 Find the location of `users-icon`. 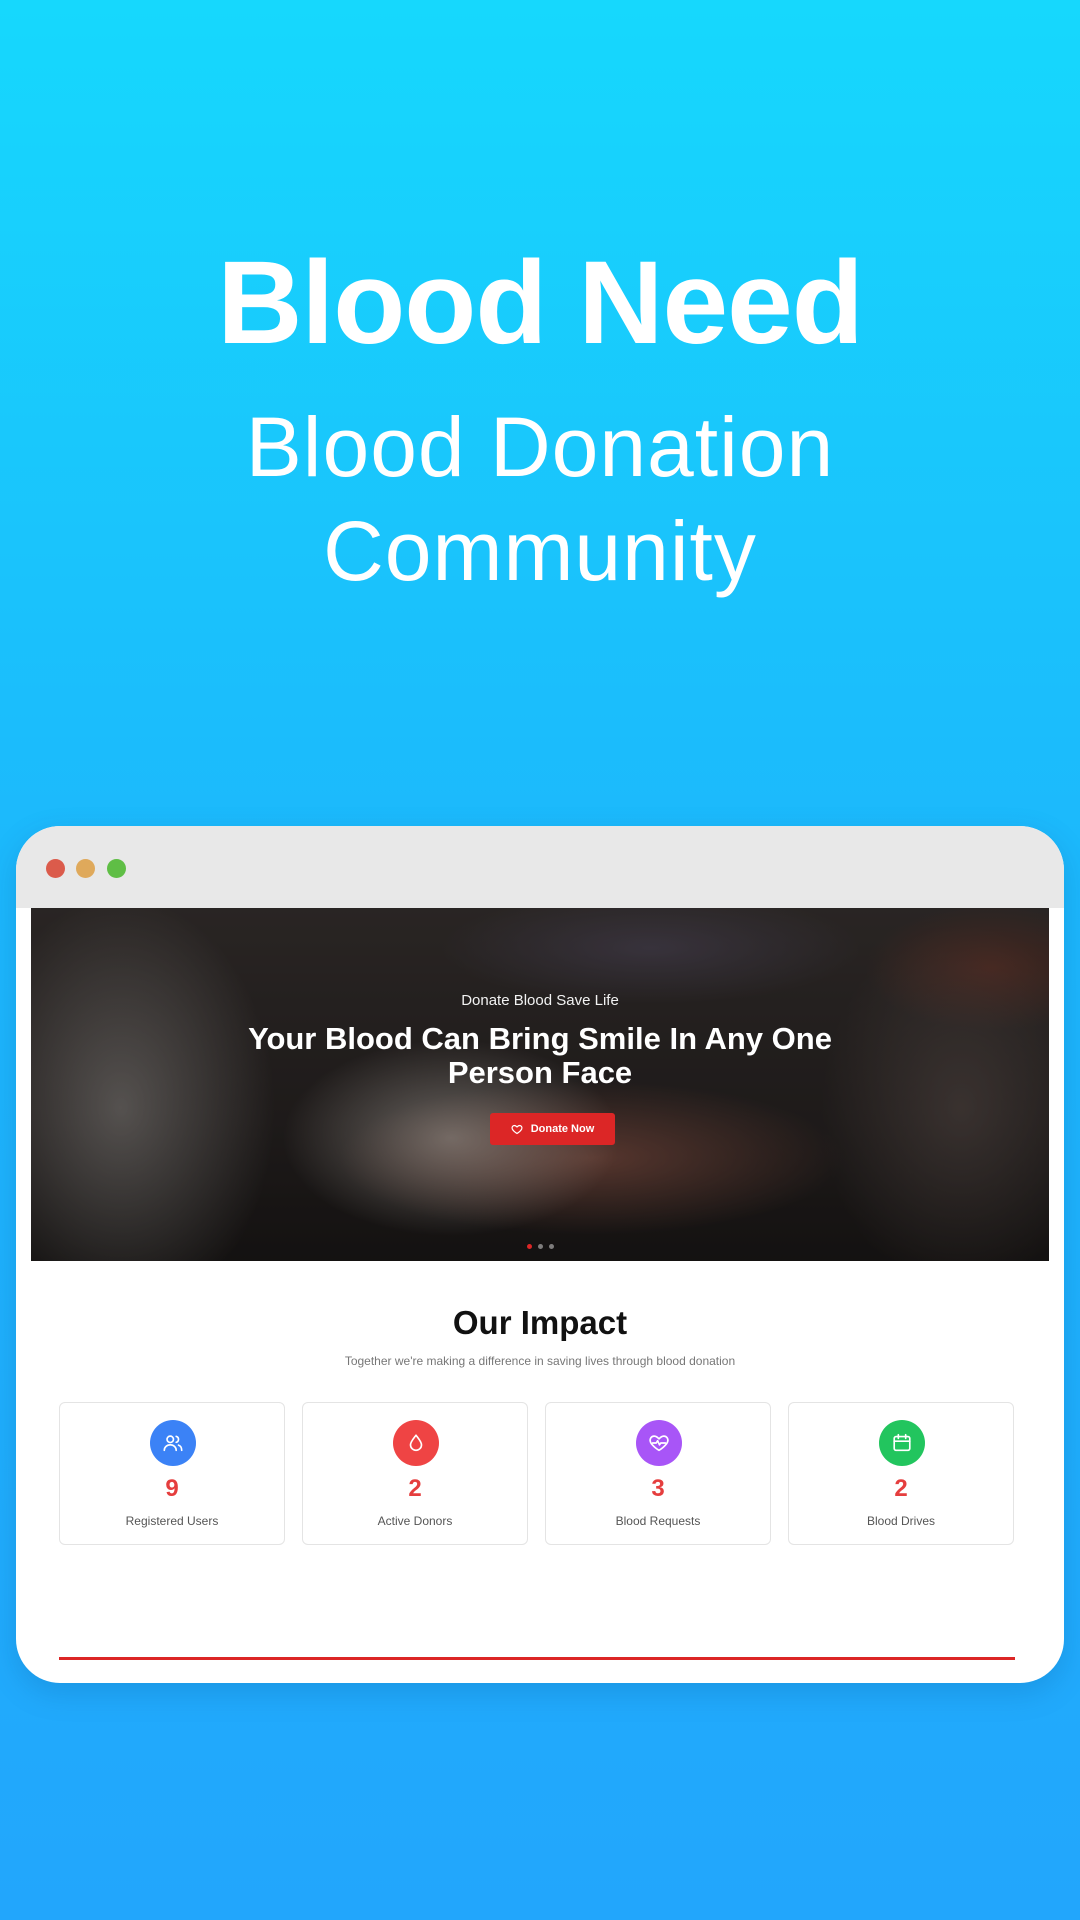

users-icon is located at coordinates (173, 1443).